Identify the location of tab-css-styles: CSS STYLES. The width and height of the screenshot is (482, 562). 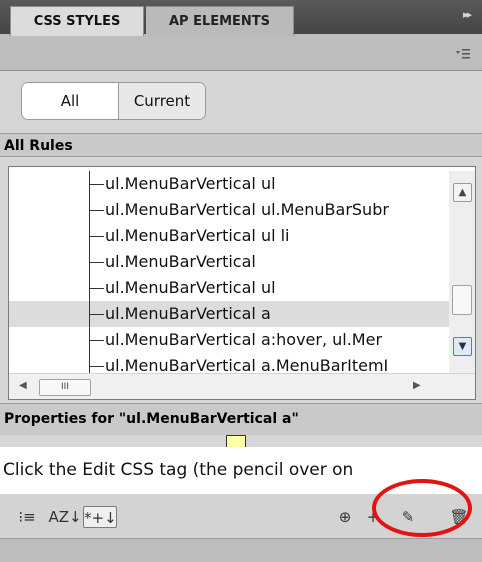
(77, 21).